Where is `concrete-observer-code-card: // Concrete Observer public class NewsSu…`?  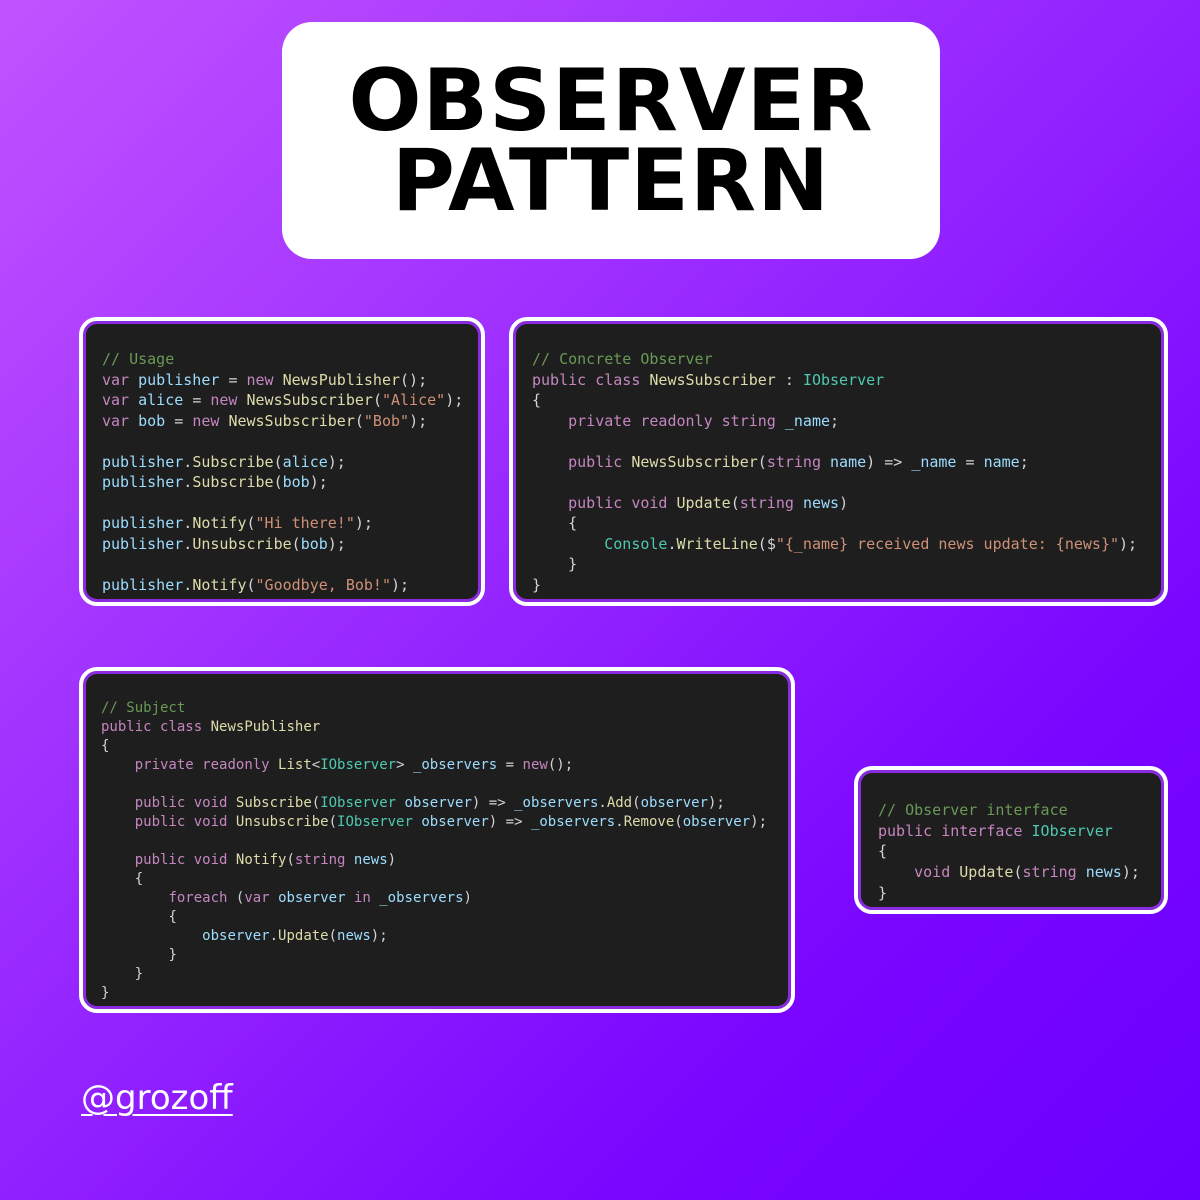
concrete-observer-code-card: // Concrete Observer public class NewsSu… is located at coordinates (838, 461).